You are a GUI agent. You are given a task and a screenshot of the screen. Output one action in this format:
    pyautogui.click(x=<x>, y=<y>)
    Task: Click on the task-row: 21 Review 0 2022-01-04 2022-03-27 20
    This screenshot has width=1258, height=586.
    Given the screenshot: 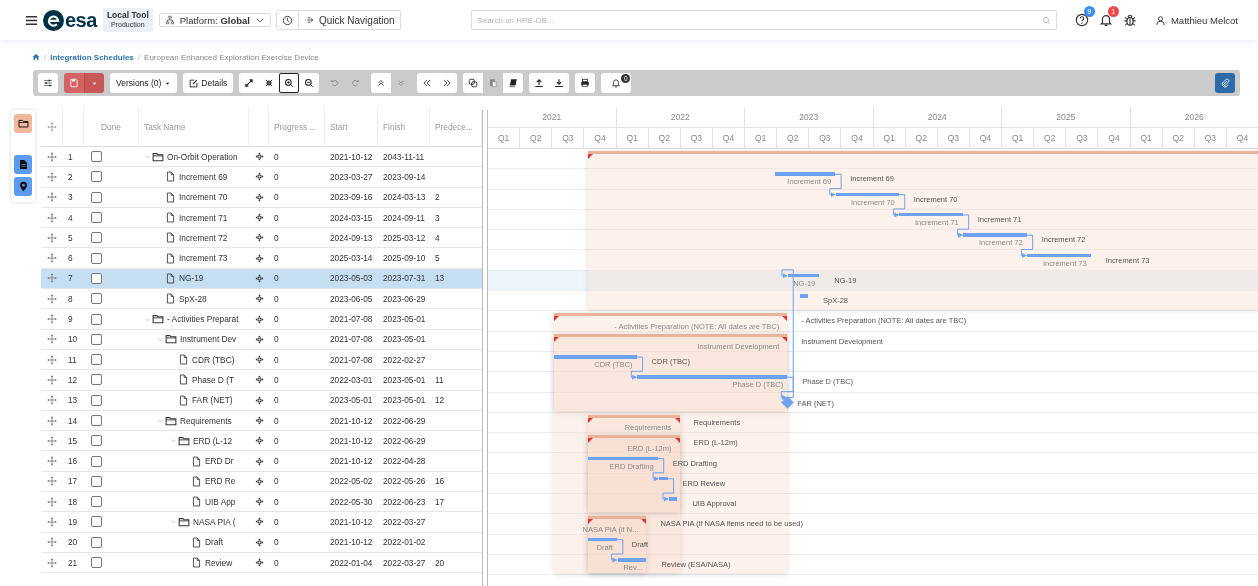 What is the action you would take?
    pyautogui.click(x=261, y=563)
    